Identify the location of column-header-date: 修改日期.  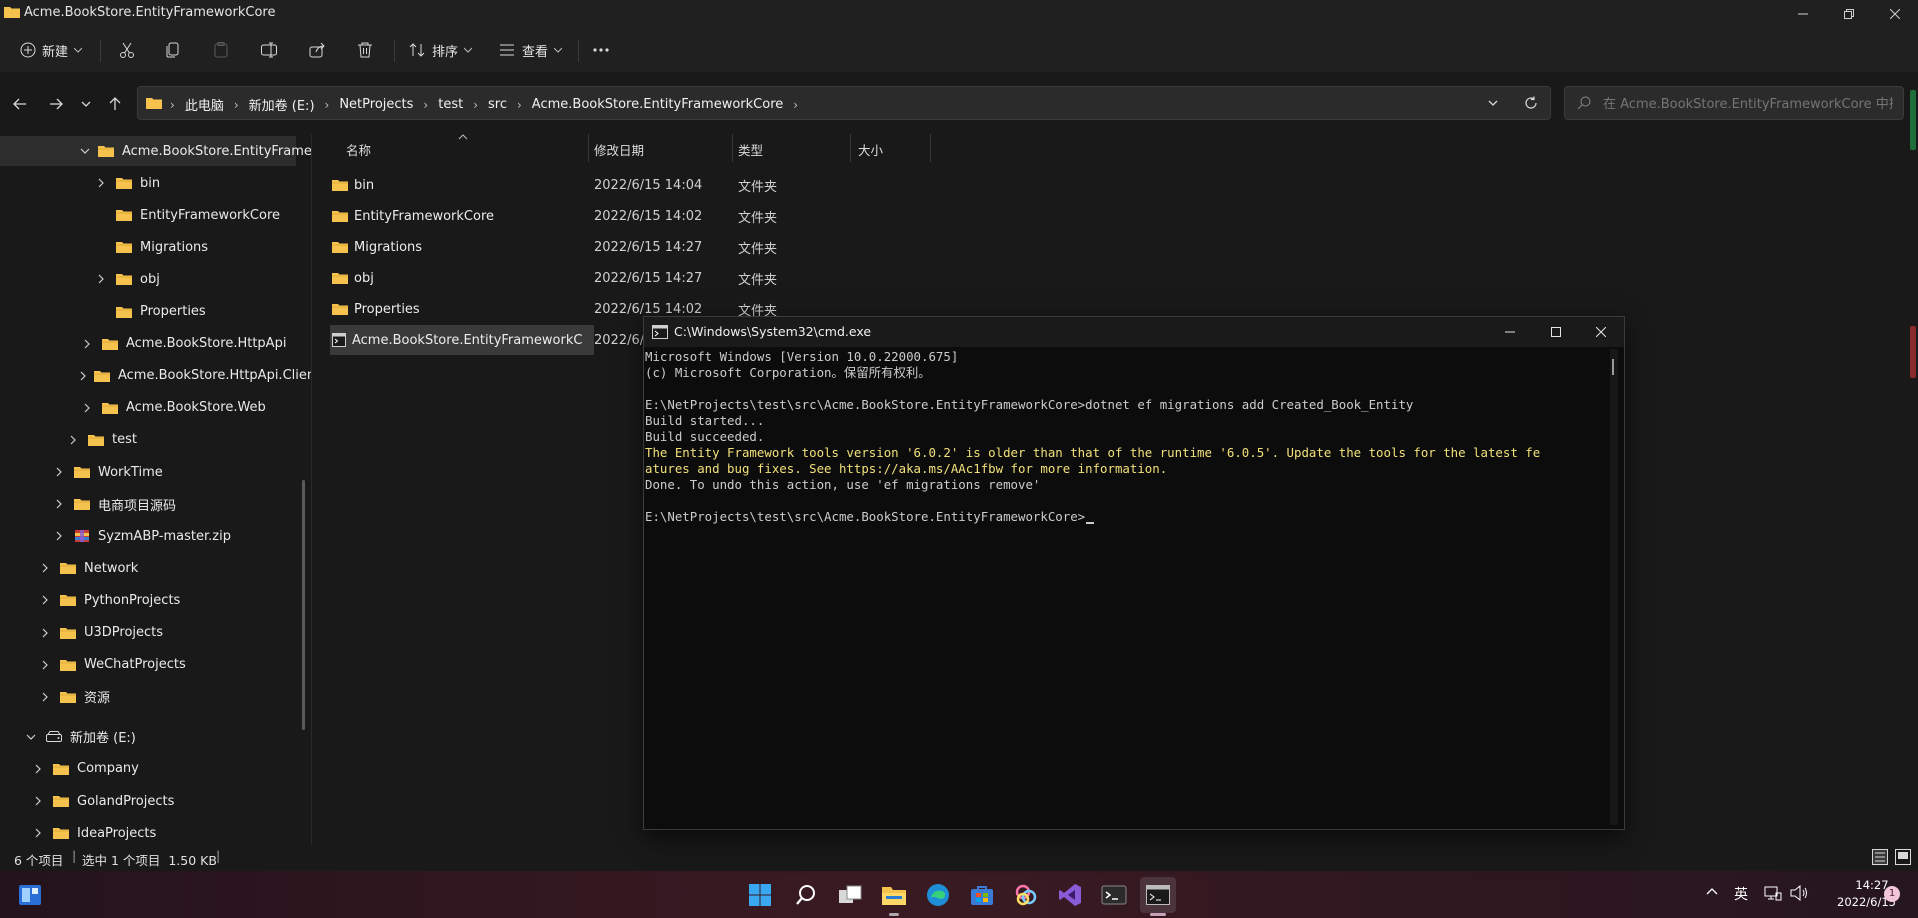
(619, 149).